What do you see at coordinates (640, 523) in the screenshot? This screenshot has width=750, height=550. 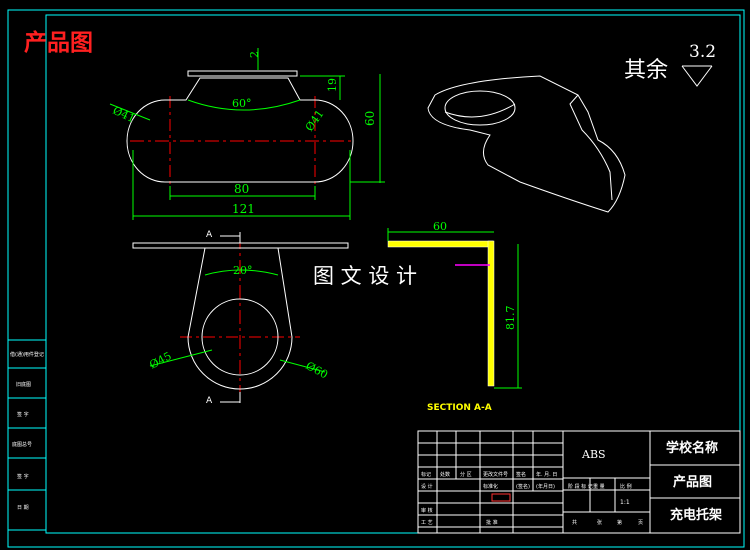 I see `tb-bottom-label-6: 页` at bounding box center [640, 523].